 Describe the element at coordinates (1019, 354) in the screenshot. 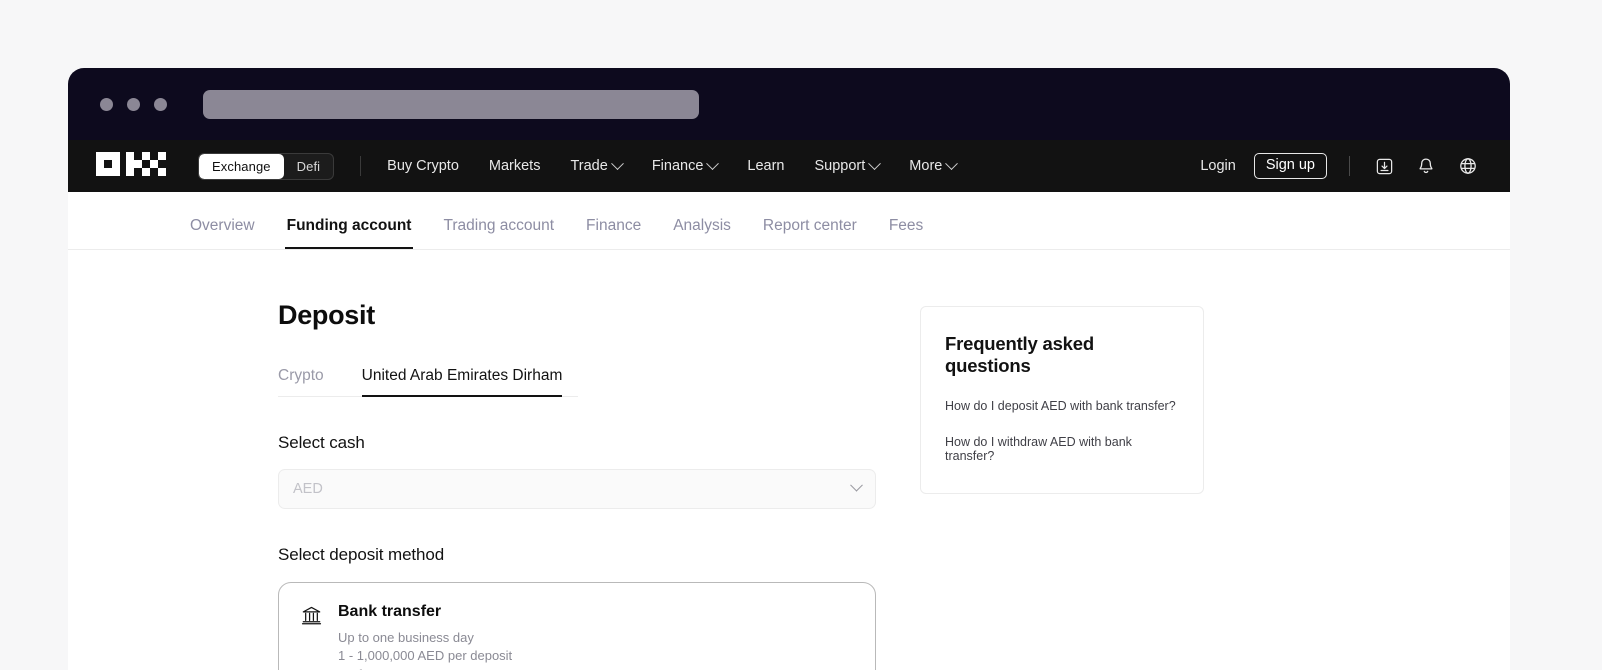

I see `faq-title: Frequently asked questions` at that location.